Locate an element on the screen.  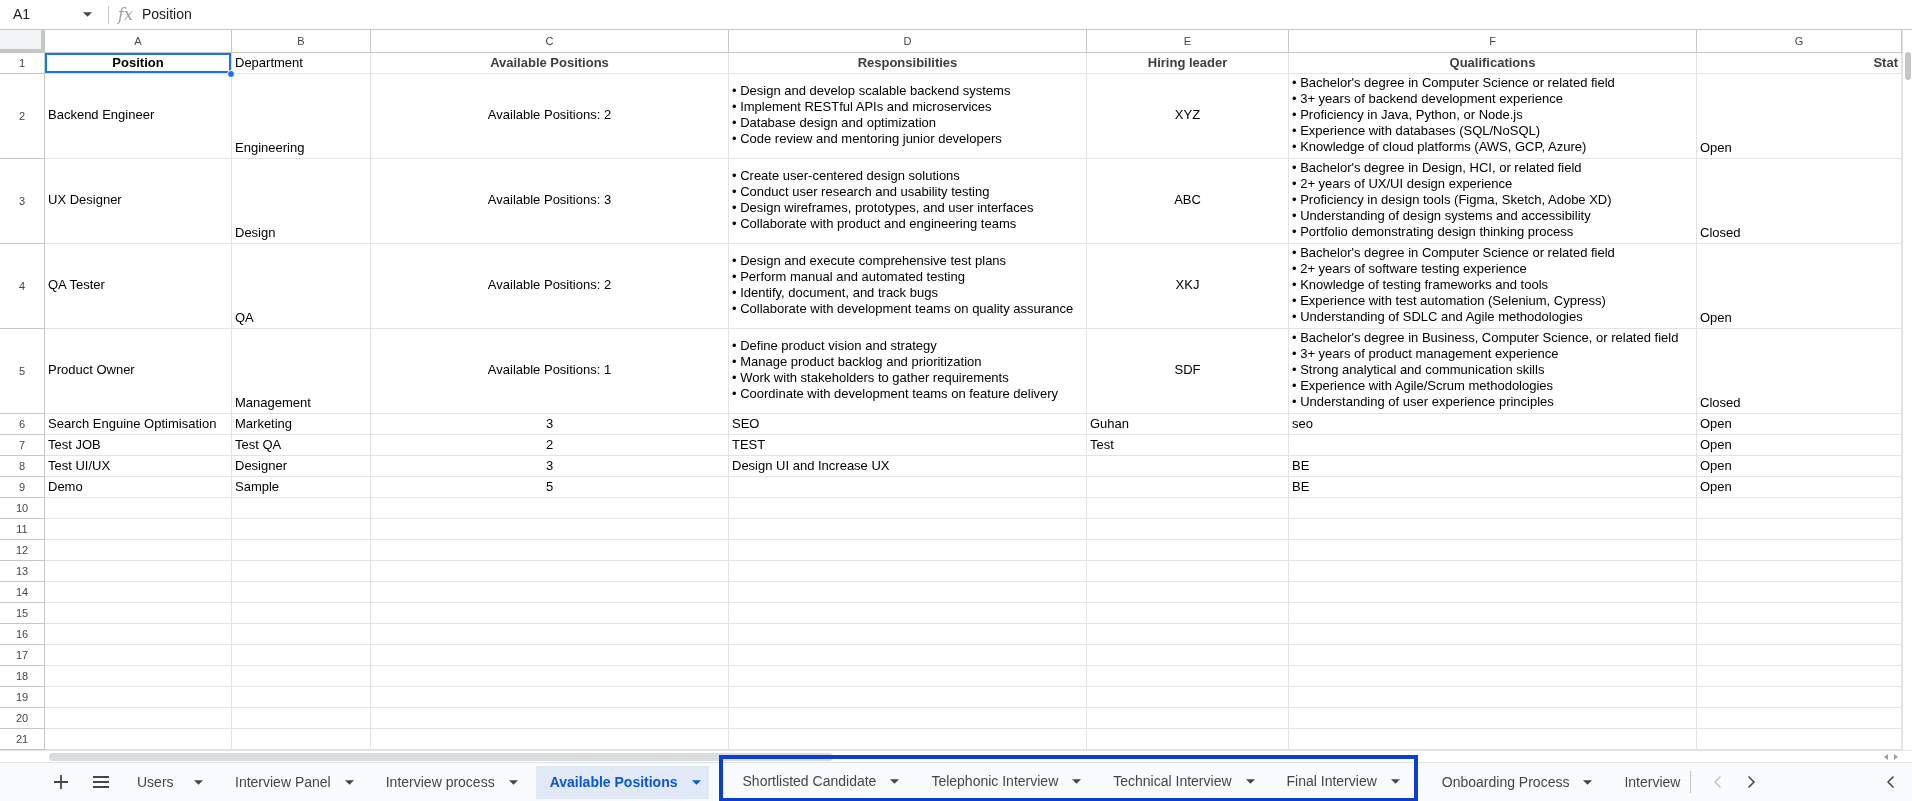
table-cell: Management is located at coordinates (301, 371).